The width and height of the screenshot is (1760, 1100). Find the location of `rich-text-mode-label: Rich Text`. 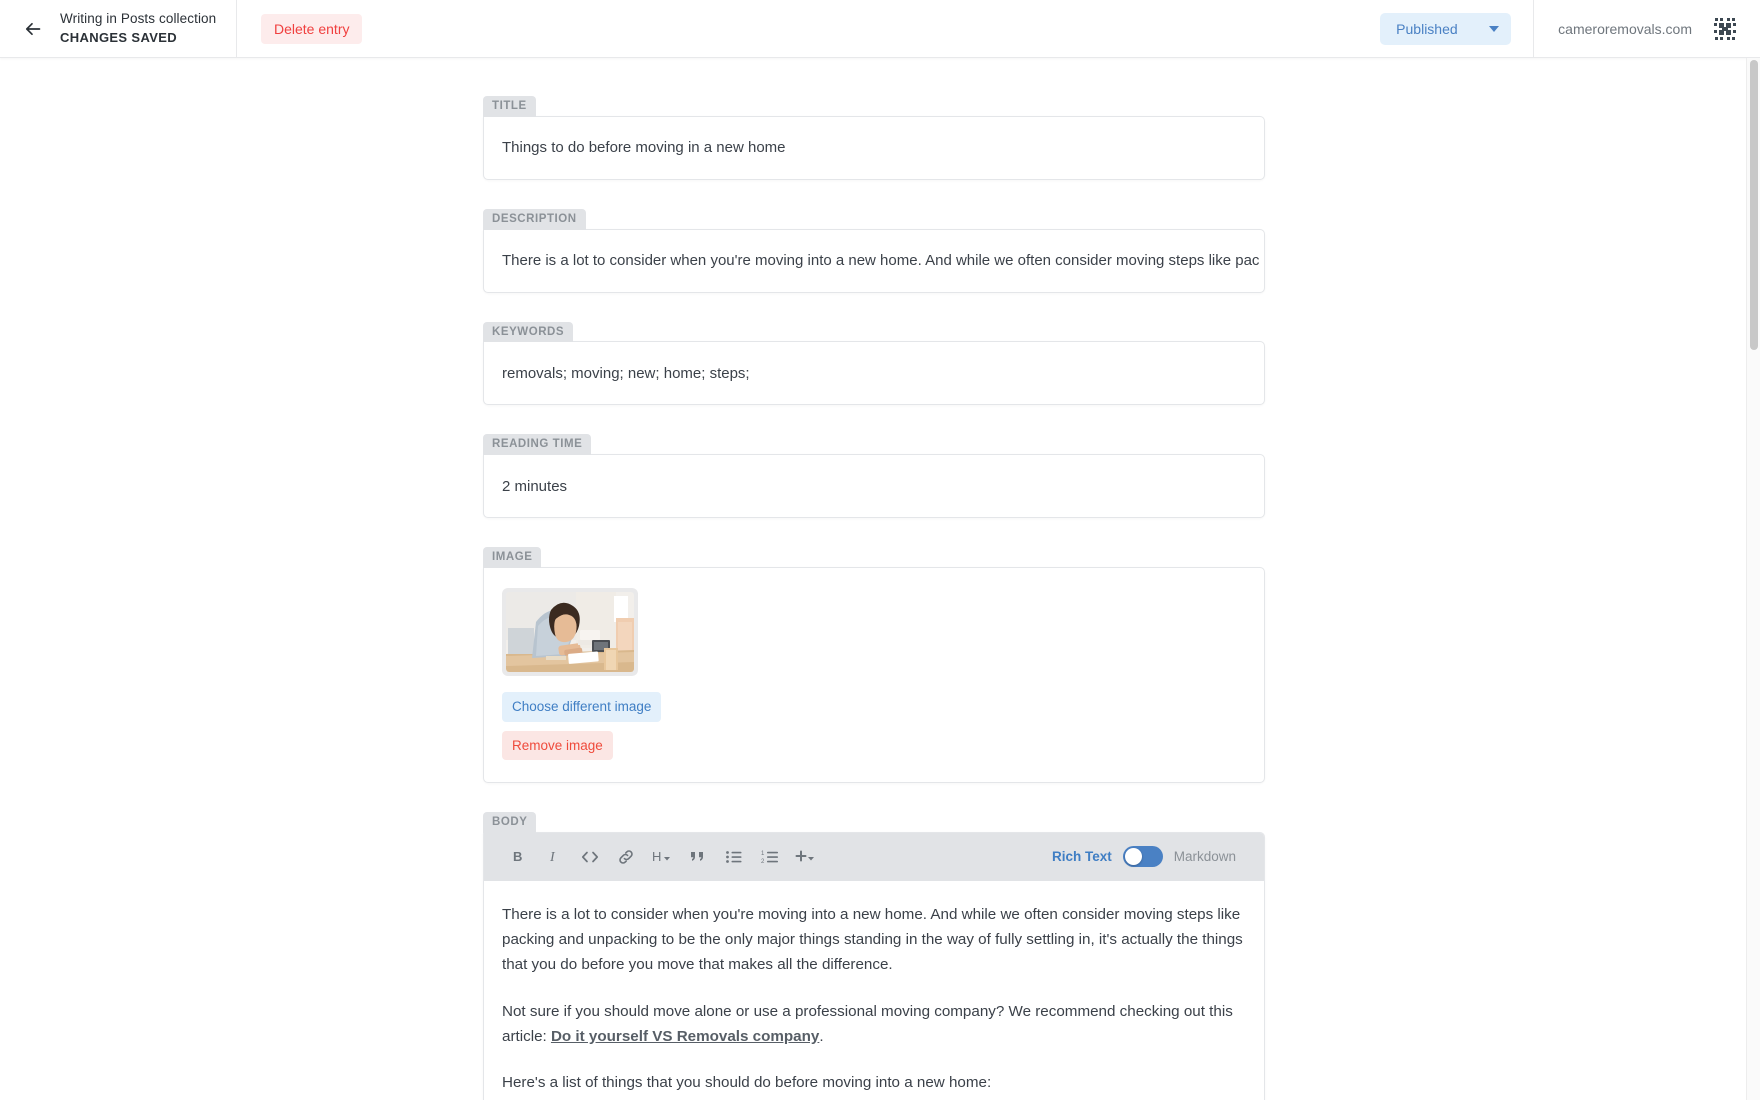

rich-text-mode-label: Rich Text is located at coordinates (1082, 856).